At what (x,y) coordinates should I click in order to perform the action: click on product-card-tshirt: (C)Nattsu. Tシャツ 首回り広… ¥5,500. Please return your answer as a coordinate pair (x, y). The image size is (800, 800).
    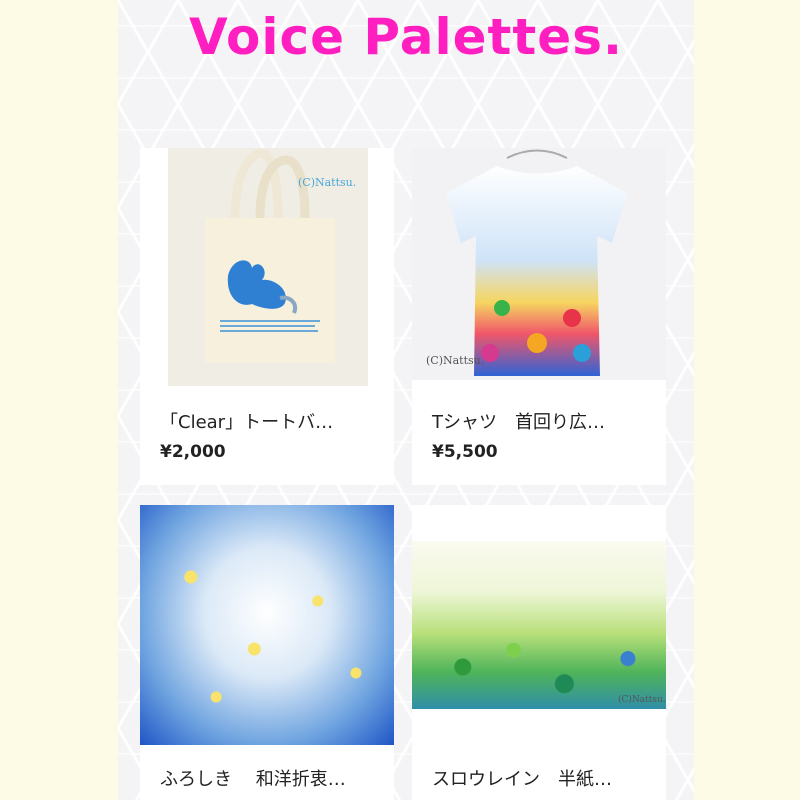
    Looking at the image, I should click on (539, 316).